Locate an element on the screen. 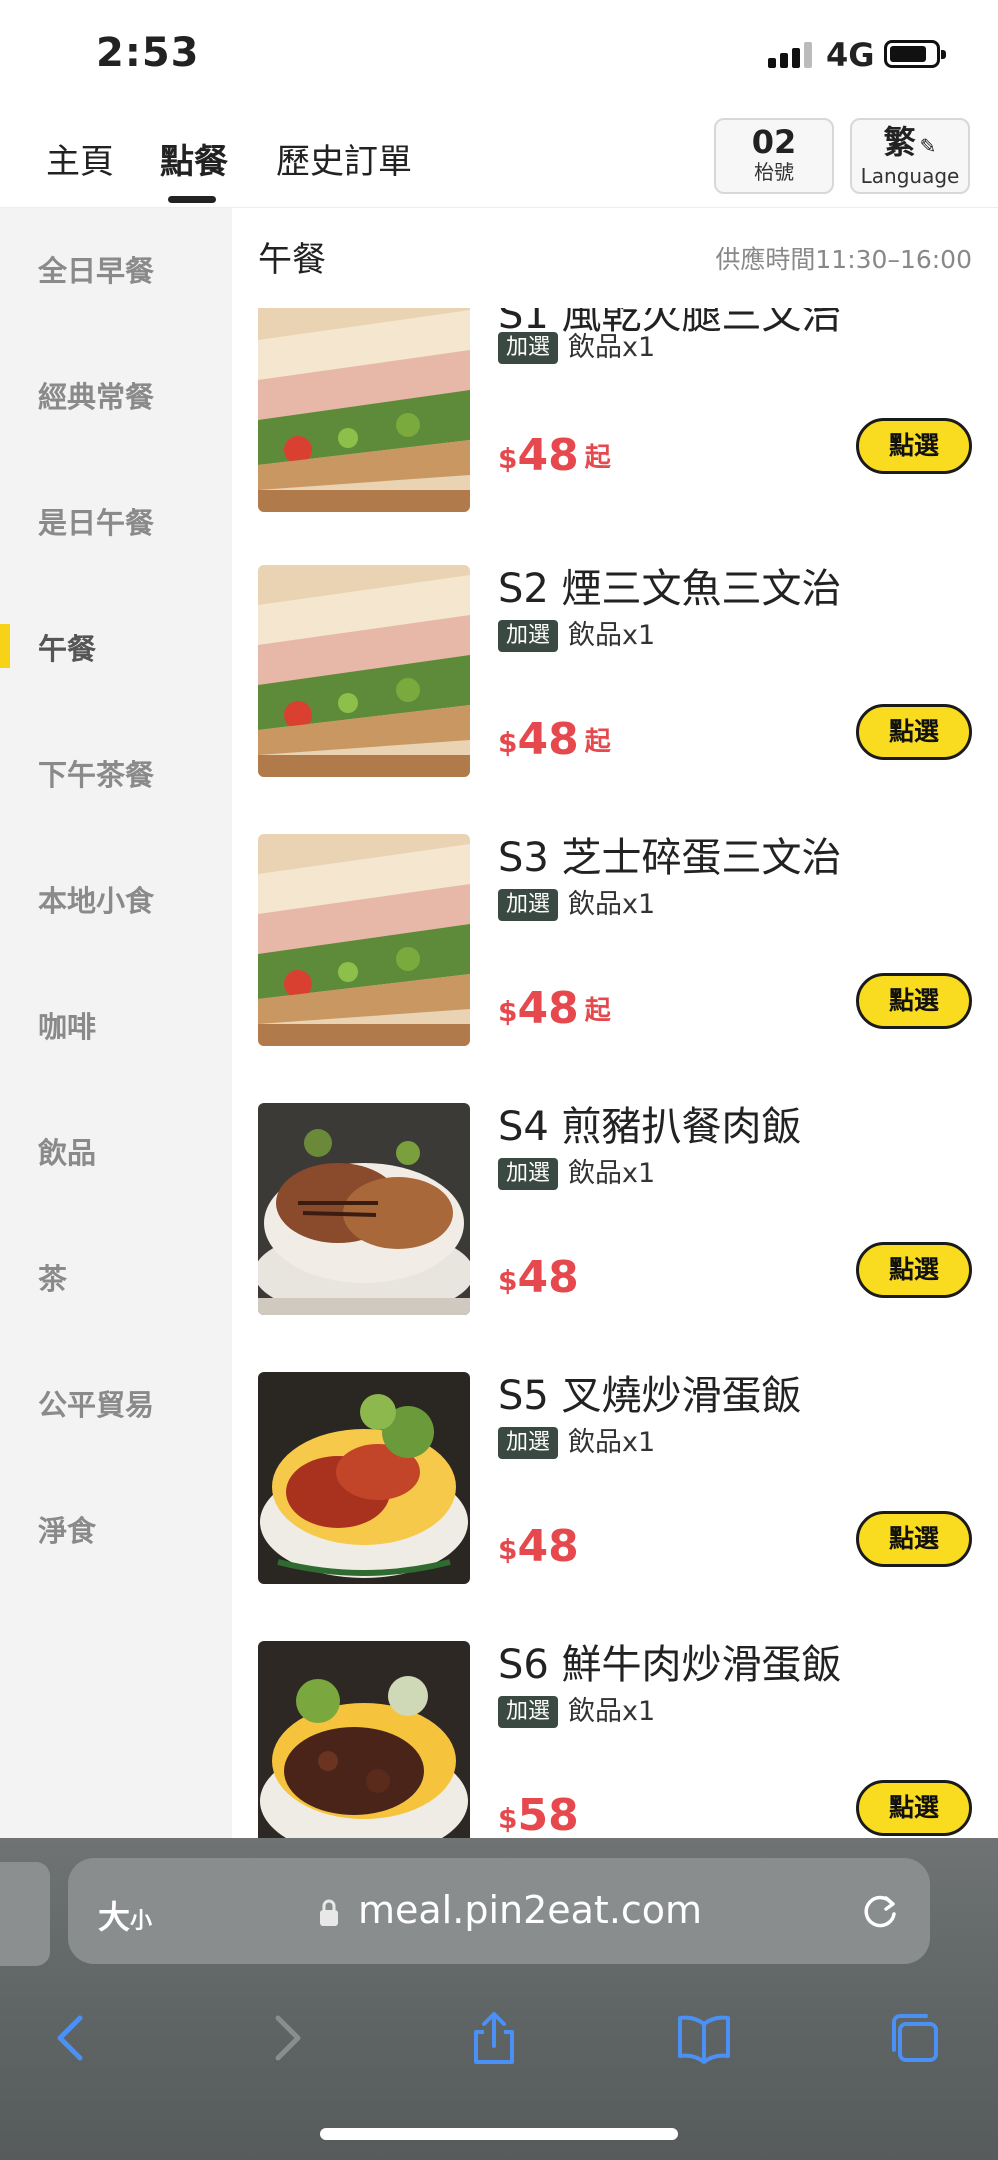 The width and height of the screenshot is (998, 2160). sidebar-item-food-only: 淨食 is located at coordinates (67, 1529).